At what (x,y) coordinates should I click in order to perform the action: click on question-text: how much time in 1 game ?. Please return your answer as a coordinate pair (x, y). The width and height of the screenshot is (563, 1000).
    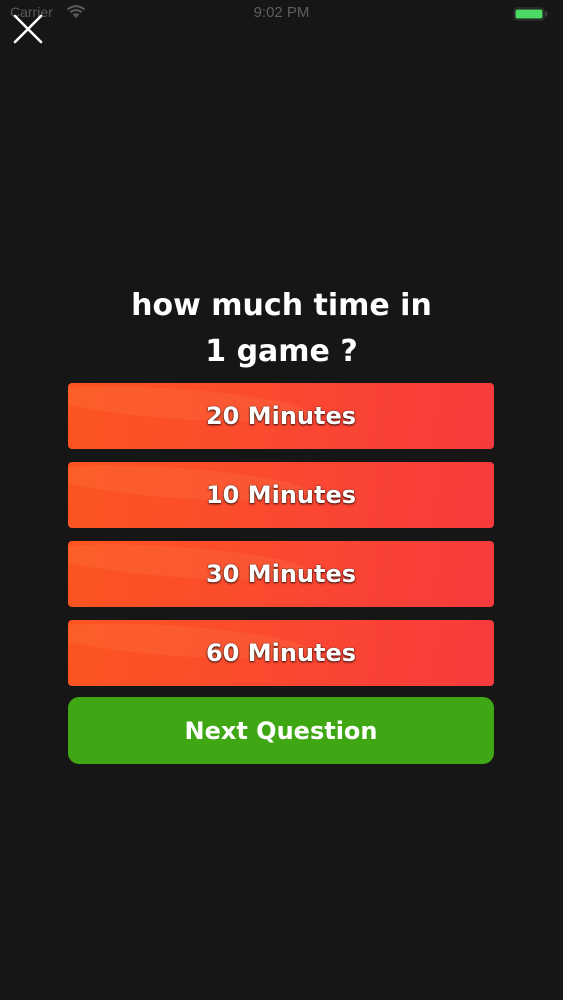
    Looking at the image, I should click on (281, 329).